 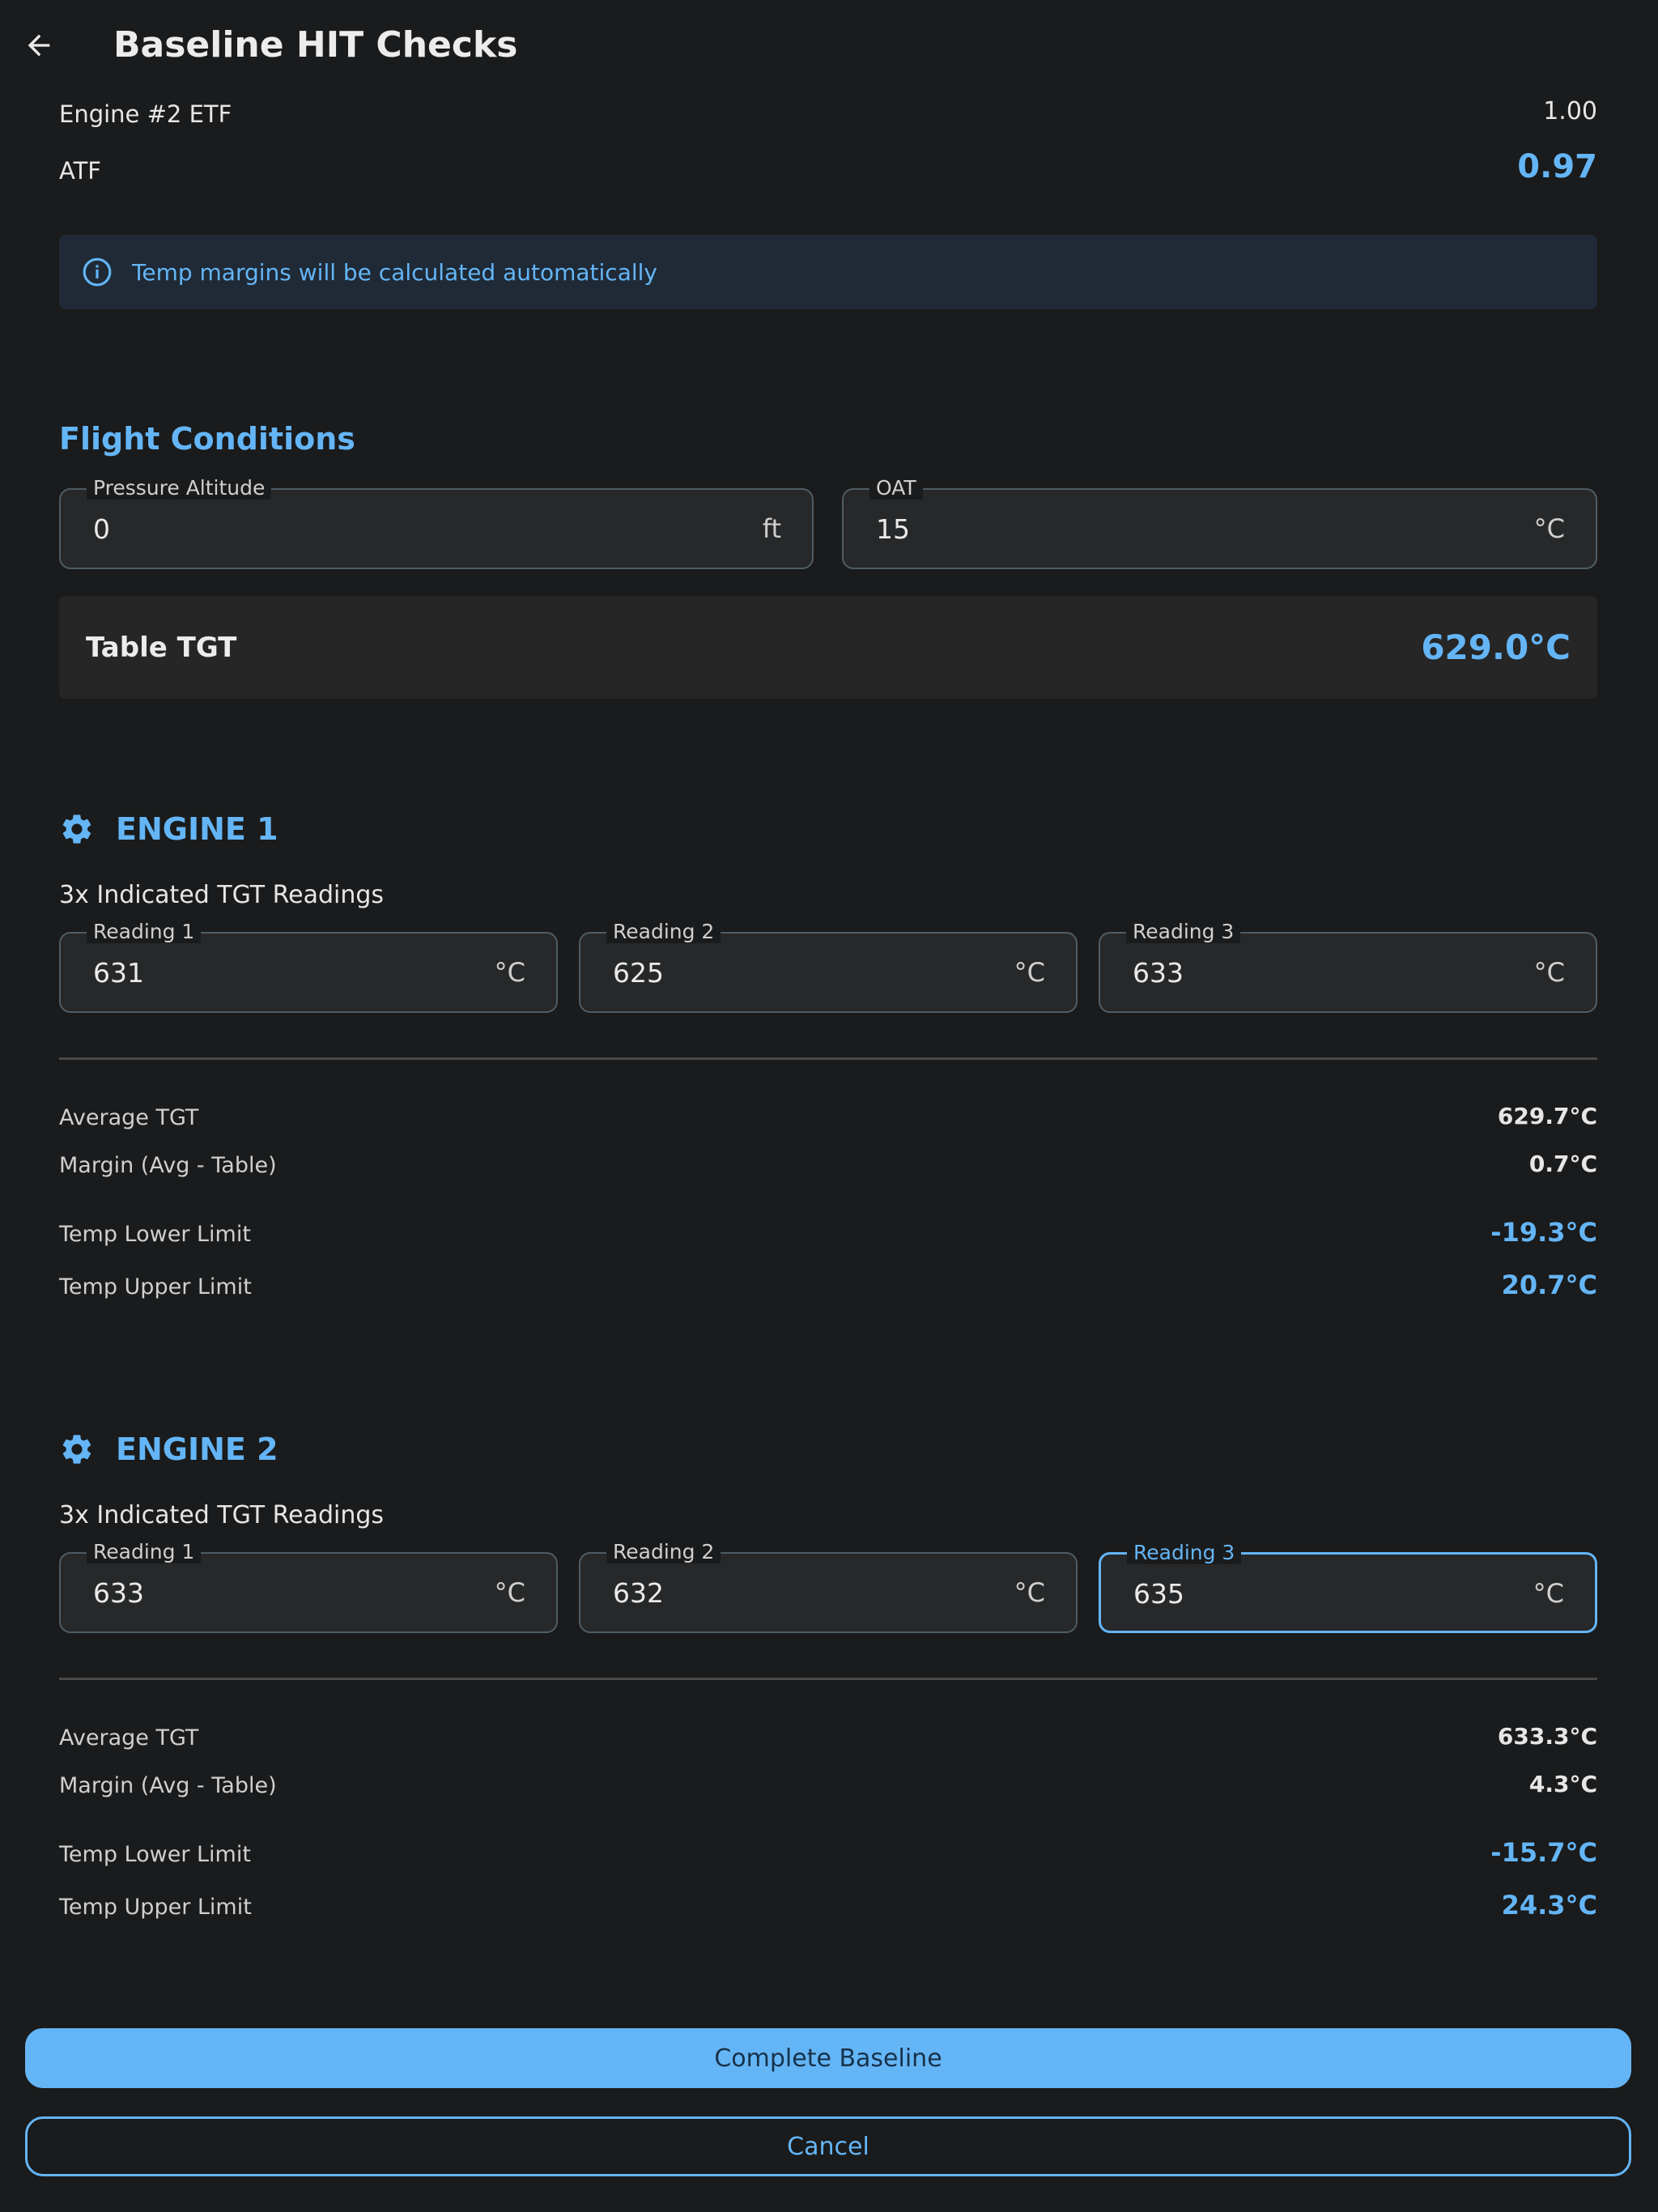 What do you see at coordinates (1547, 1737) in the screenshot?
I see `engine-2-average-value: 633.3°C` at bounding box center [1547, 1737].